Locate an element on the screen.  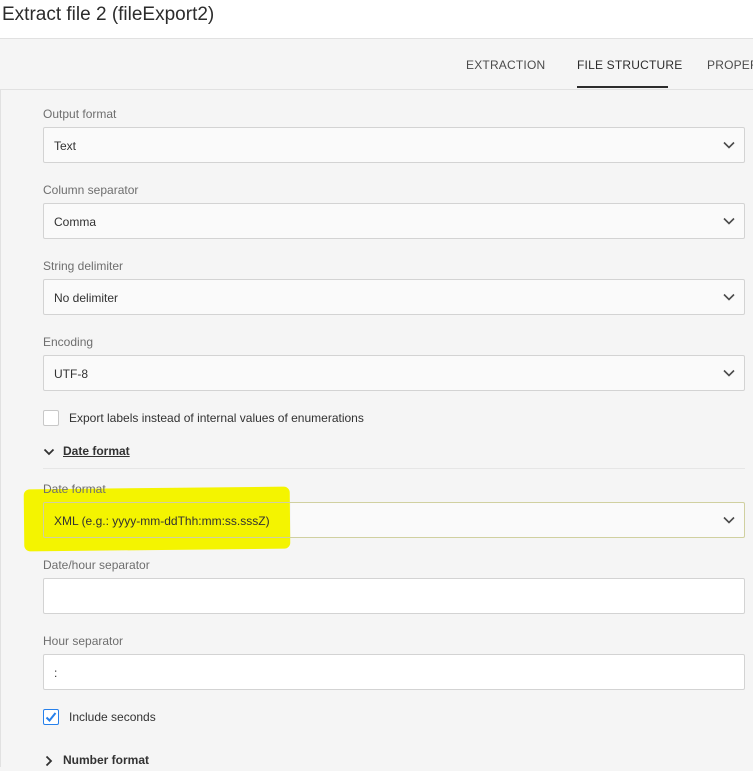
column-separator-select: Comma is located at coordinates (394, 221).